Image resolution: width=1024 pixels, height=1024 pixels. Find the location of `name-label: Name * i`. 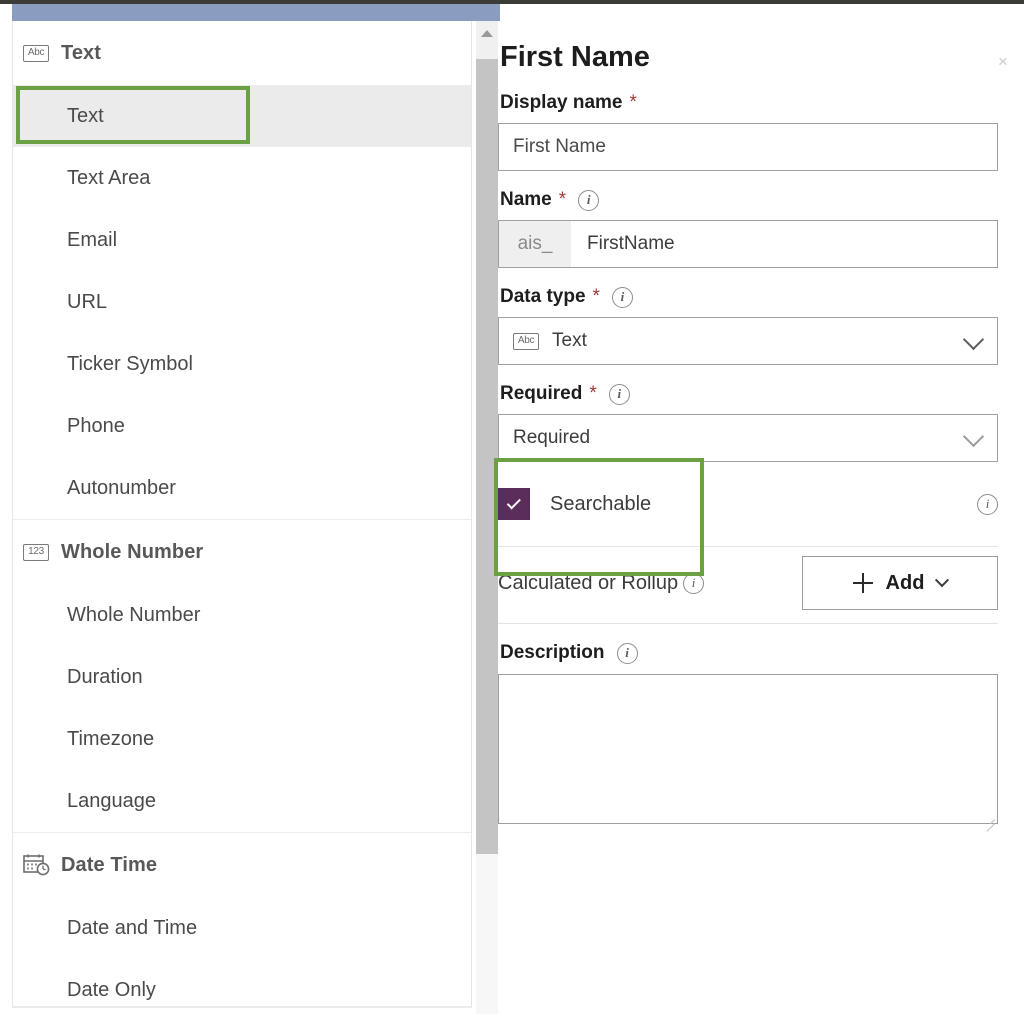

name-label: Name * i is located at coordinates (748, 200).